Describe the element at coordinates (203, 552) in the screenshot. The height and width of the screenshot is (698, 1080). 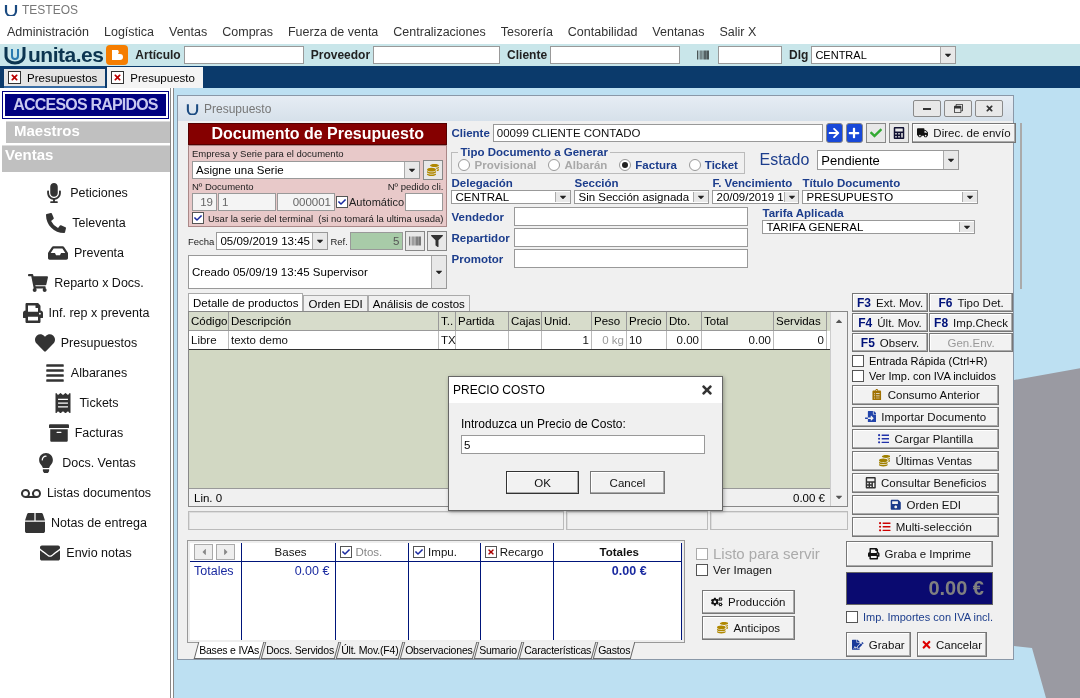
I see `previous-button` at that location.